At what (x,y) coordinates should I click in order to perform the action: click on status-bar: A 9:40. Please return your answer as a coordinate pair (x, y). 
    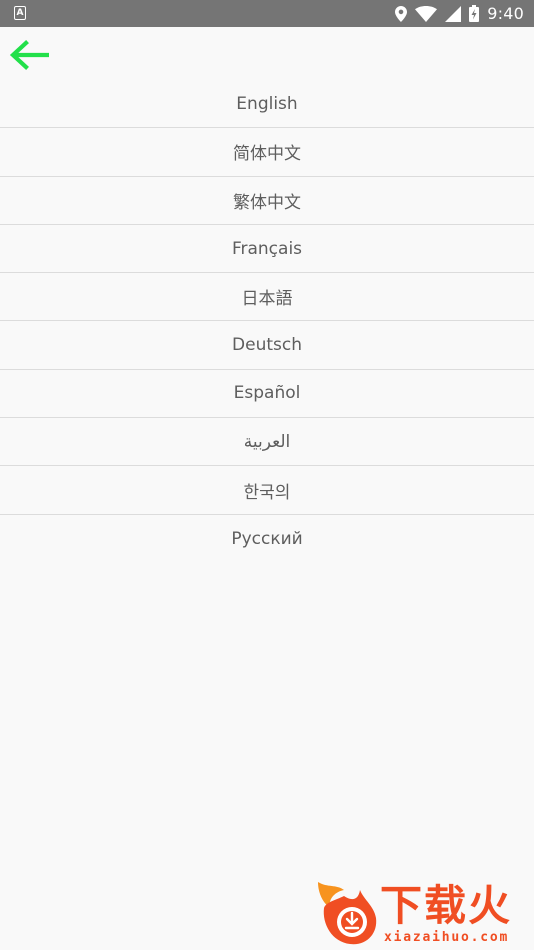
    Looking at the image, I should click on (267, 13).